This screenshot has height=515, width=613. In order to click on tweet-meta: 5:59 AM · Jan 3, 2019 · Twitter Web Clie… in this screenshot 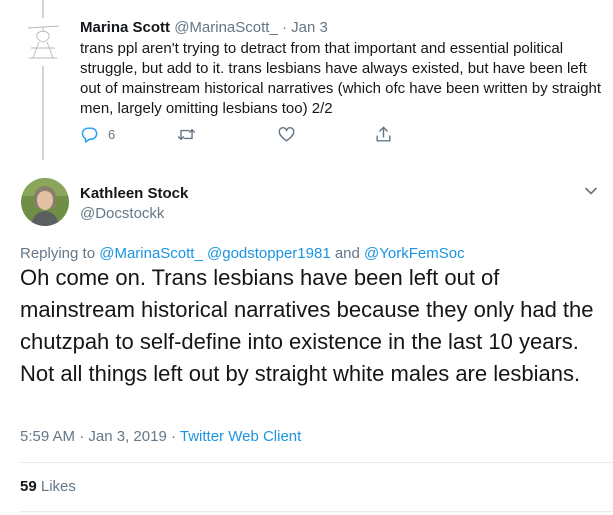, I will do `click(160, 437)`.